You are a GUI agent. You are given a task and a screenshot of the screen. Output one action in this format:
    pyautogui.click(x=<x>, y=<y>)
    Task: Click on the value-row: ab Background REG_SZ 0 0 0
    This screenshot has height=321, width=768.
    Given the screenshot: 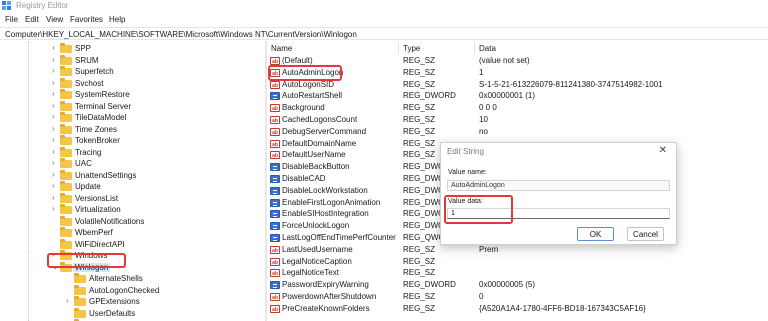 What is the action you would take?
    pyautogui.click(x=517, y=108)
    